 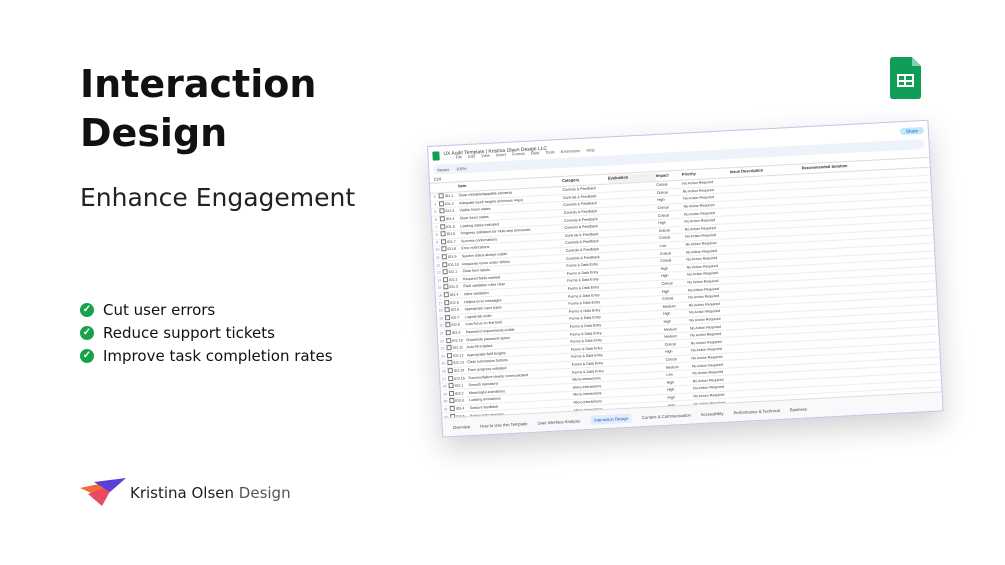 What do you see at coordinates (535, 152) in the screenshot?
I see `menu-data: Data` at bounding box center [535, 152].